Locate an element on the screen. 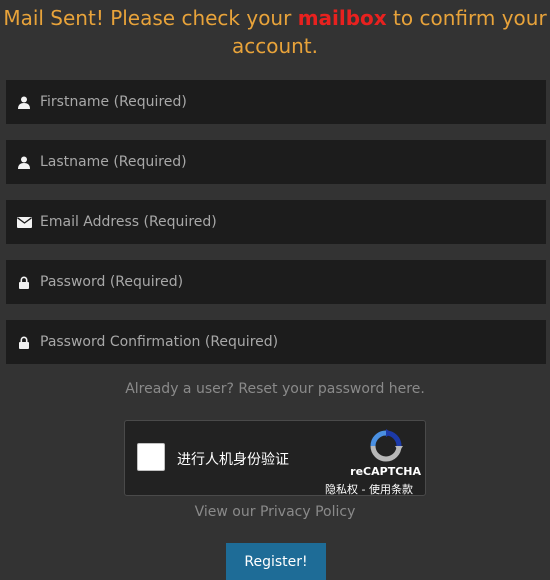  recaptcha-terms-link: 隐私权 - 使用条款 is located at coordinates (369, 489).